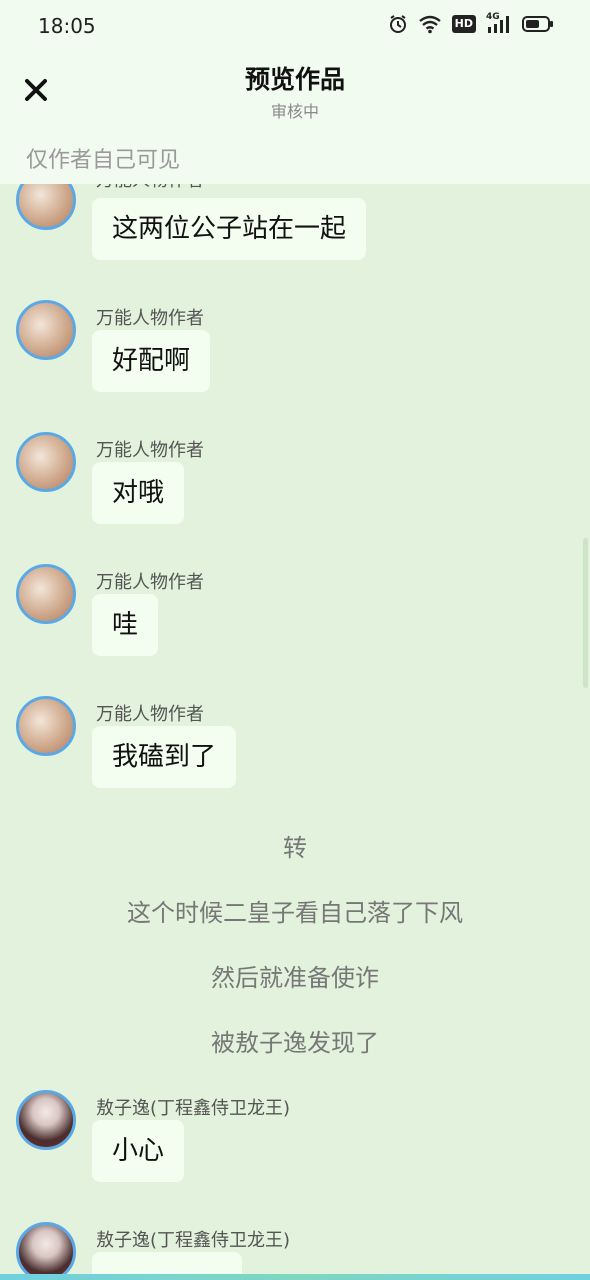  I want to click on status-bar: 18:05 HD 4G, so click(295, 26).